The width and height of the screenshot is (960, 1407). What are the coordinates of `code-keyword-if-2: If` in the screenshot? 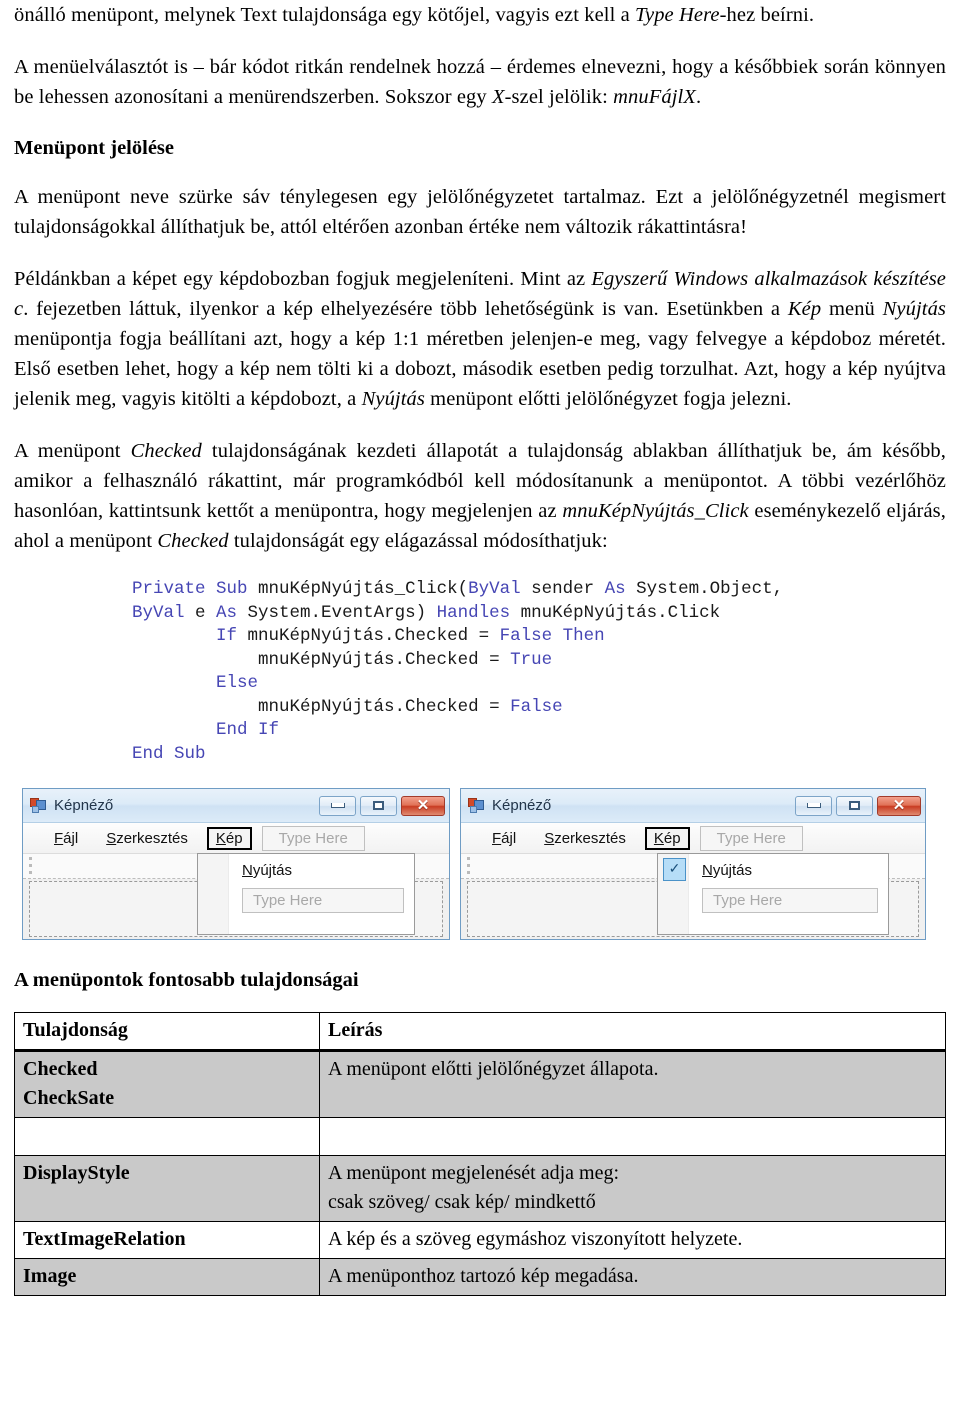 It's located at (269, 730).